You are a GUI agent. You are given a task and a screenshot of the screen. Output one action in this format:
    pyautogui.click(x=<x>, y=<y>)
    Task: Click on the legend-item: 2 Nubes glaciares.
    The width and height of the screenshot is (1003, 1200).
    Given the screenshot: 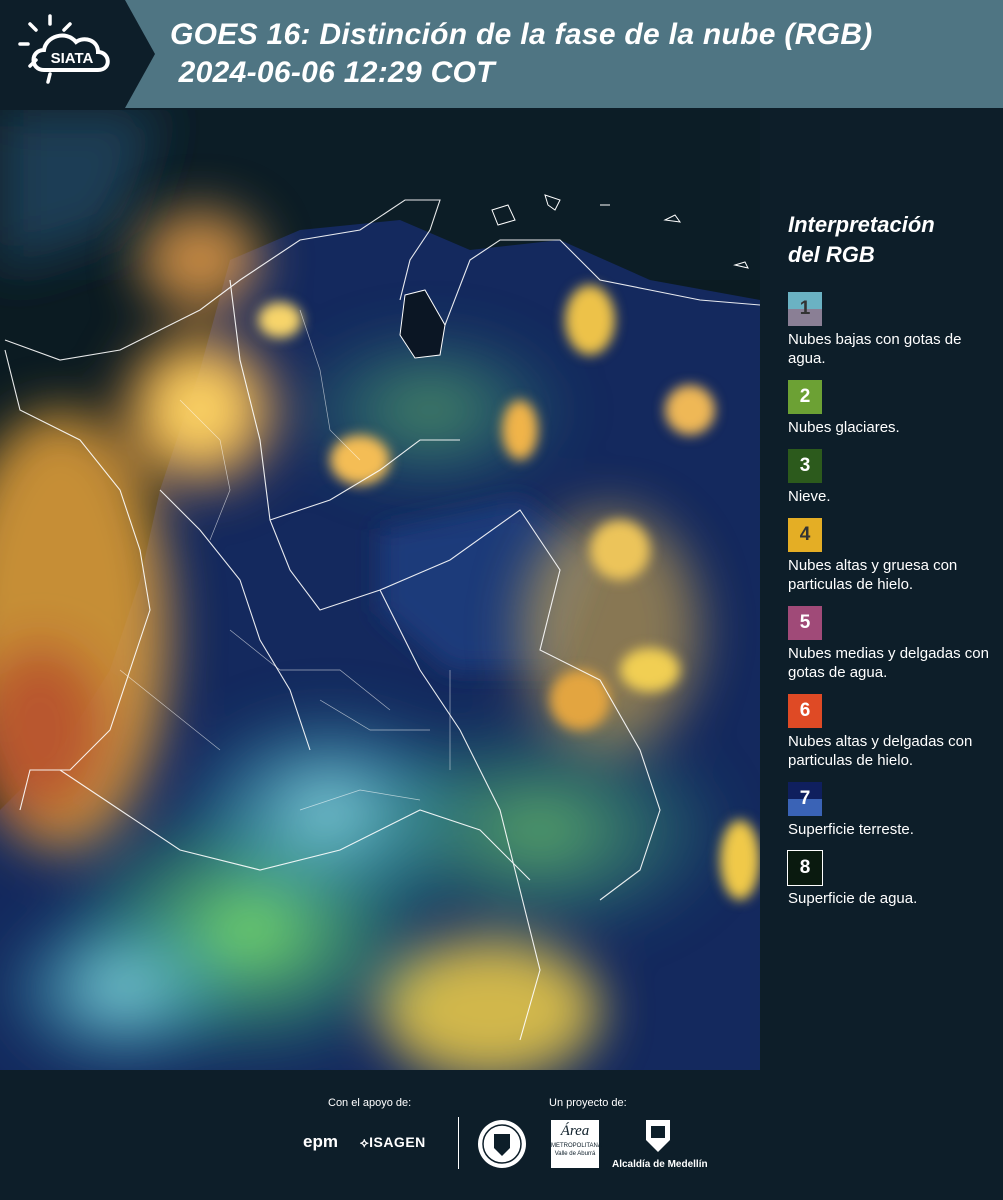 What is the action you would take?
    pyautogui.click(x=890, y=408)
    